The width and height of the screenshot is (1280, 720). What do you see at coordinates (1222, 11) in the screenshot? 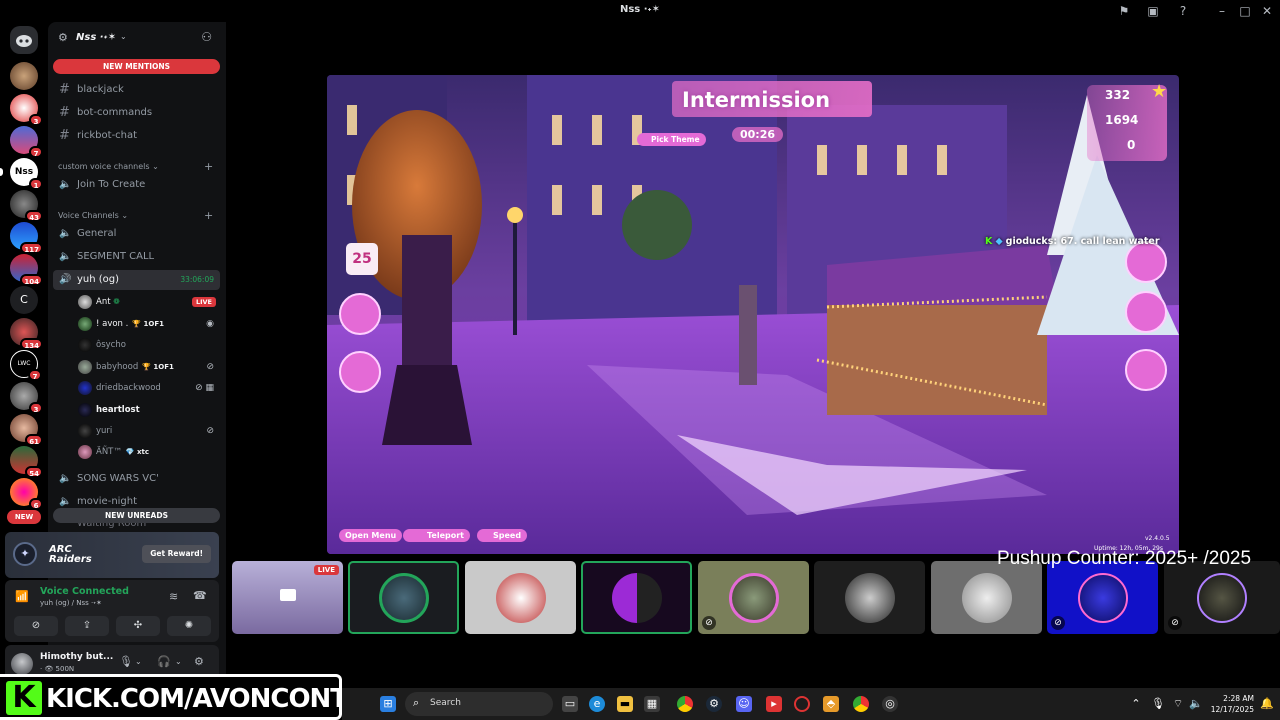
I see `minimize-icon: –` at bounding box center [1222, 11].